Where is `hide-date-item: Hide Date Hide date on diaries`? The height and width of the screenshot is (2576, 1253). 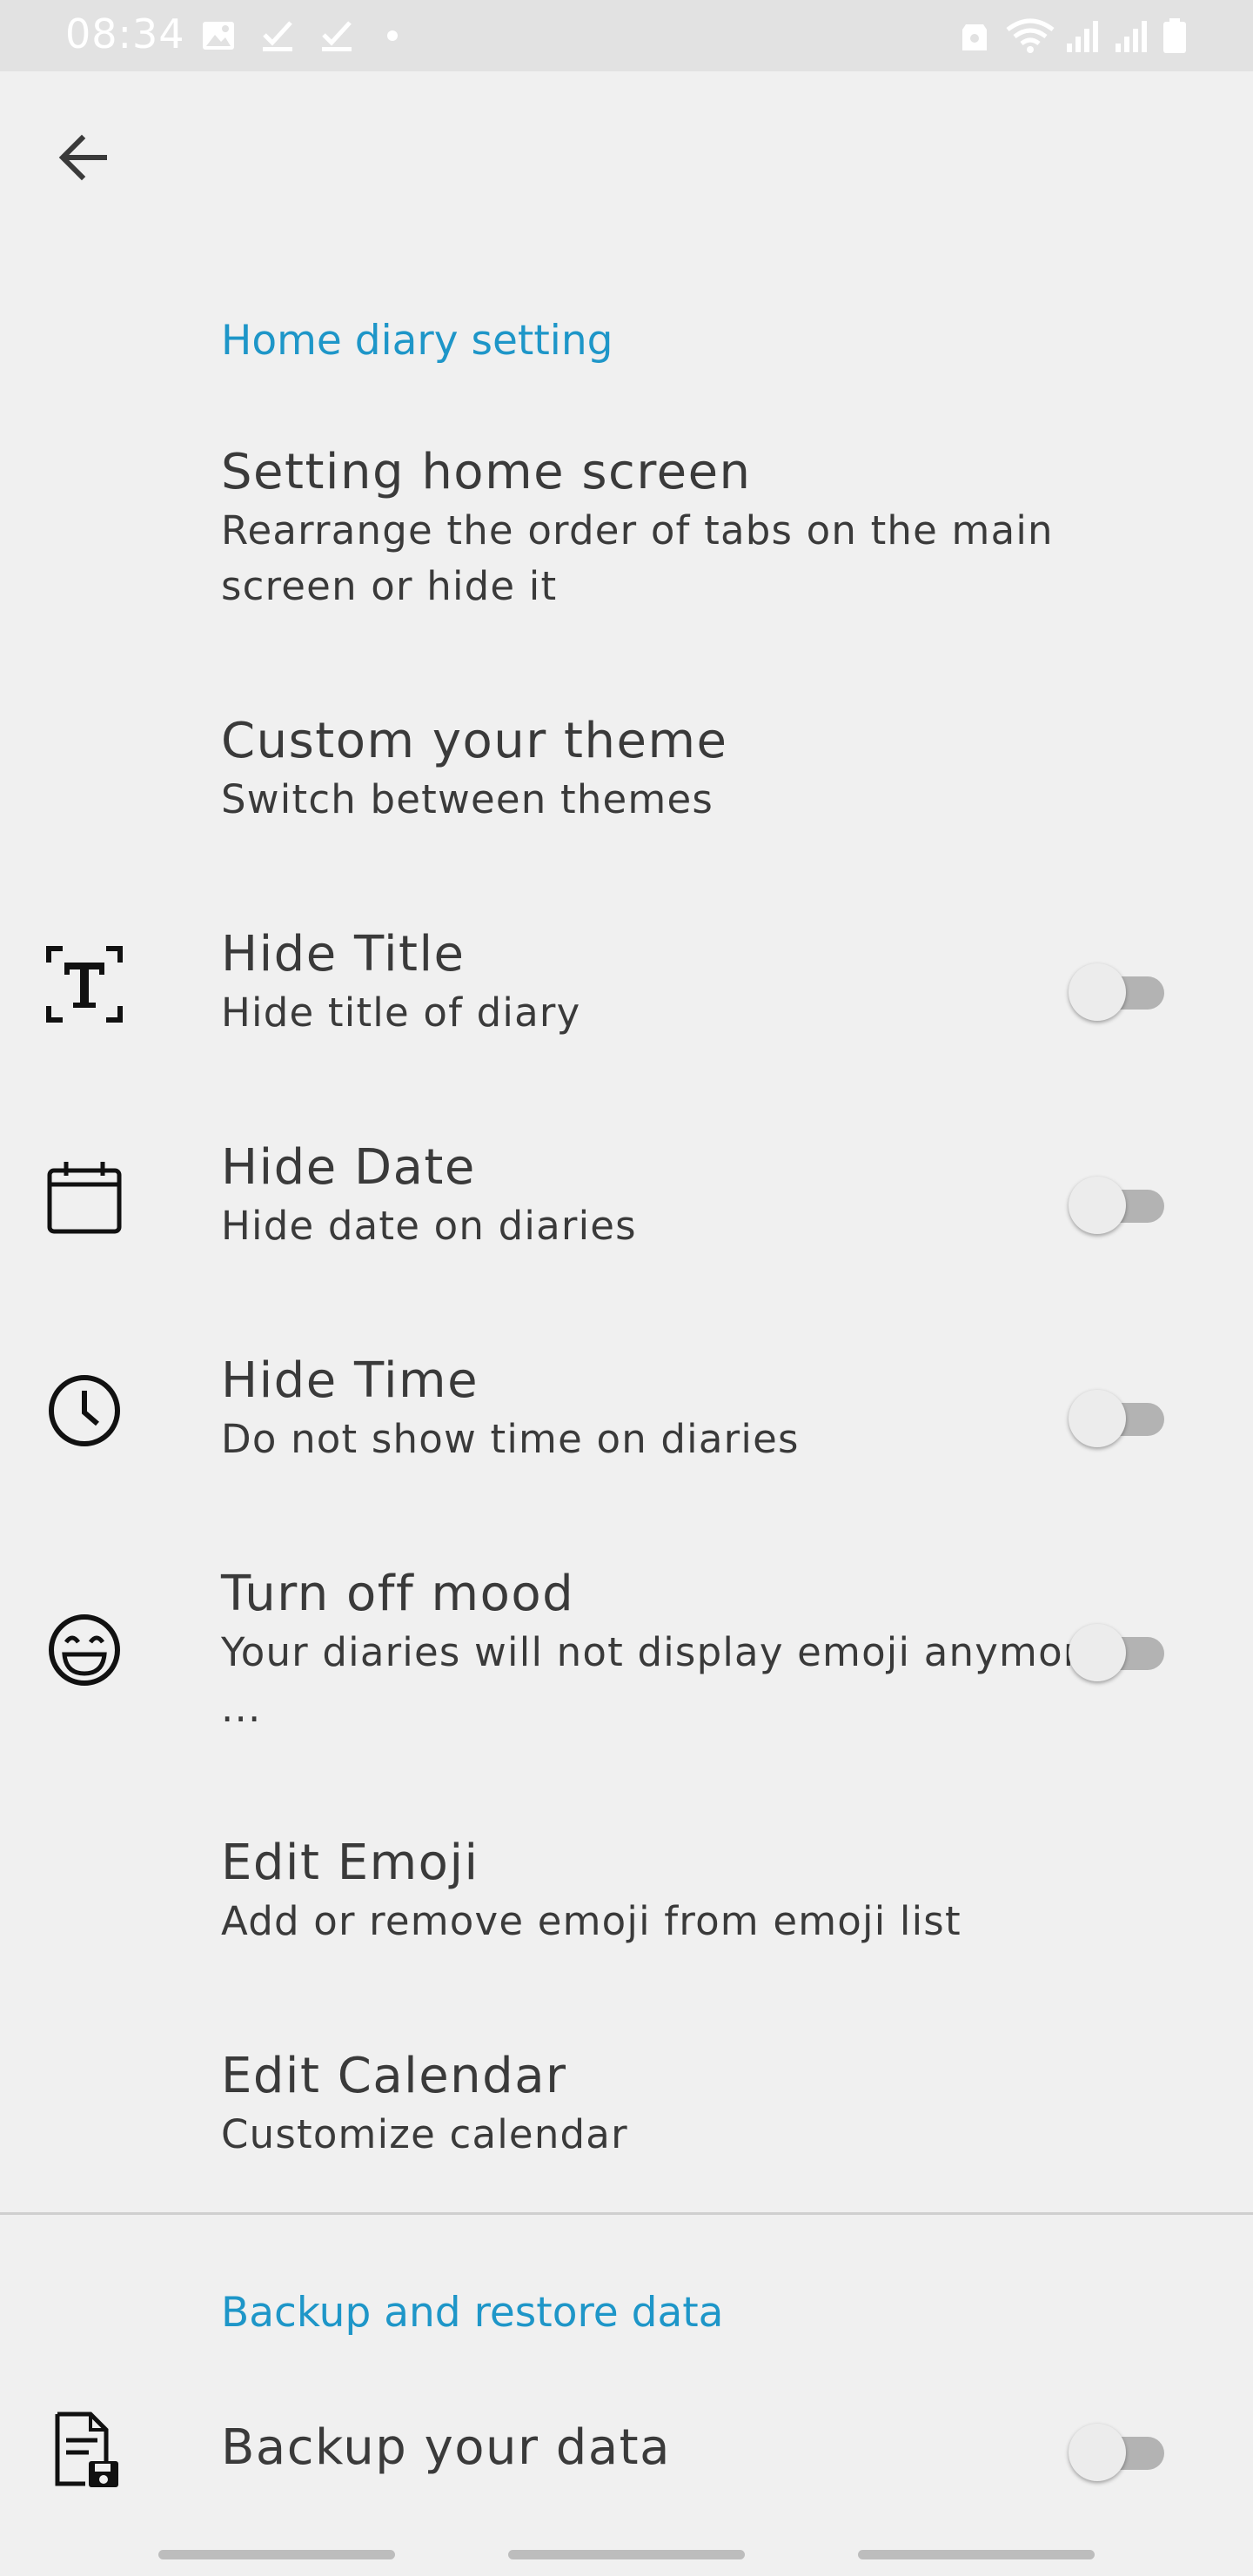 hide-date-item: Hide Date Hide date on diaries is located at coordinates (626, 1204).